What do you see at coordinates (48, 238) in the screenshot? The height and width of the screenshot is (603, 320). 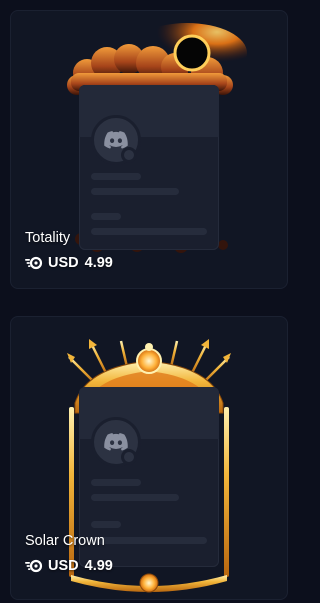 I see `item-name: Totality` at bounding box center [48, 238].